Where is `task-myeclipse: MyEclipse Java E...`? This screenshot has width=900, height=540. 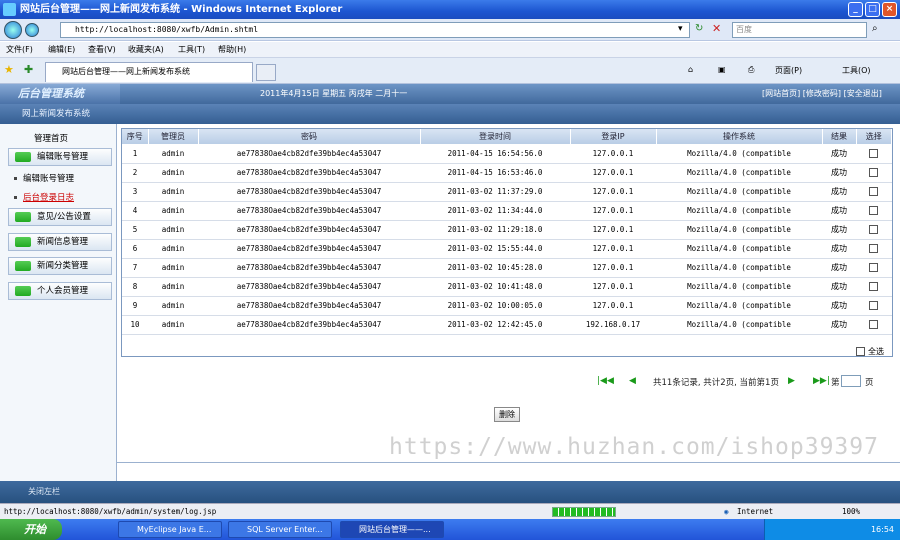
task-myeclipse: MyEclipse Java E... is located at coordinates (170, 529).